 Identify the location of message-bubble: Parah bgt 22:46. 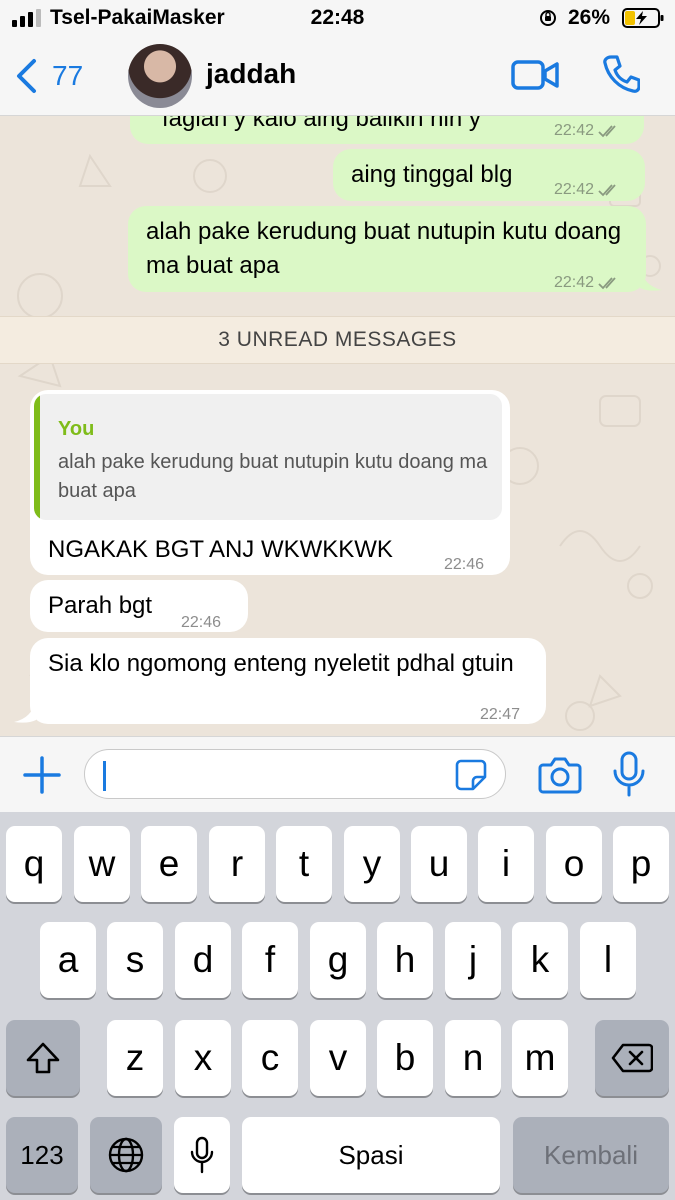
(139, 606).